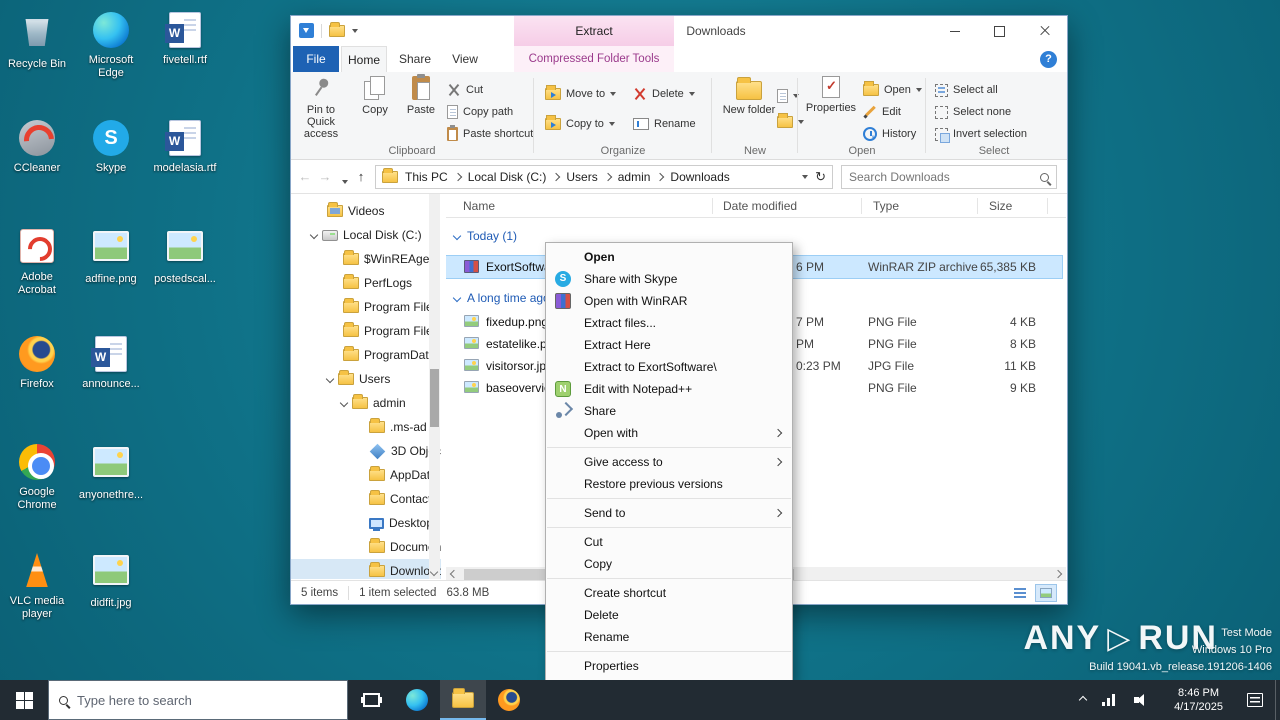  What do you see at coordinates (973, 112) in the screenshot?
I see `select-none-button: Select none` at bounding box center [973, 112].